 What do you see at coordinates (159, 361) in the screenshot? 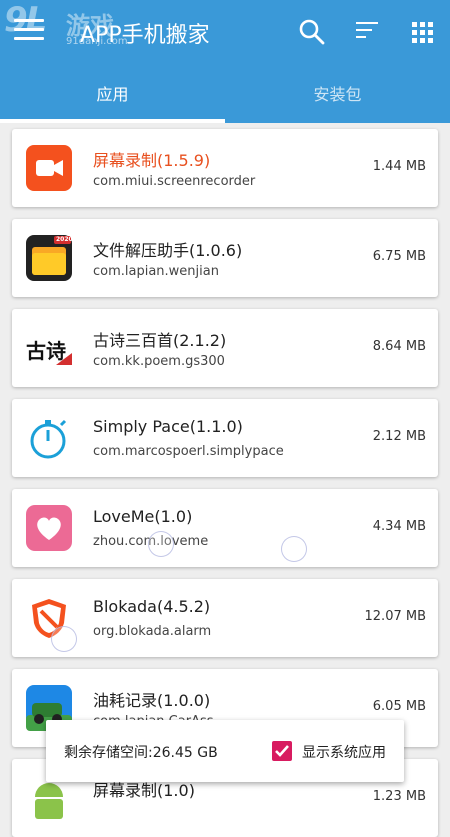
I see `app-package: com.kk.poem.gs300` at bounding box center [159, 361].